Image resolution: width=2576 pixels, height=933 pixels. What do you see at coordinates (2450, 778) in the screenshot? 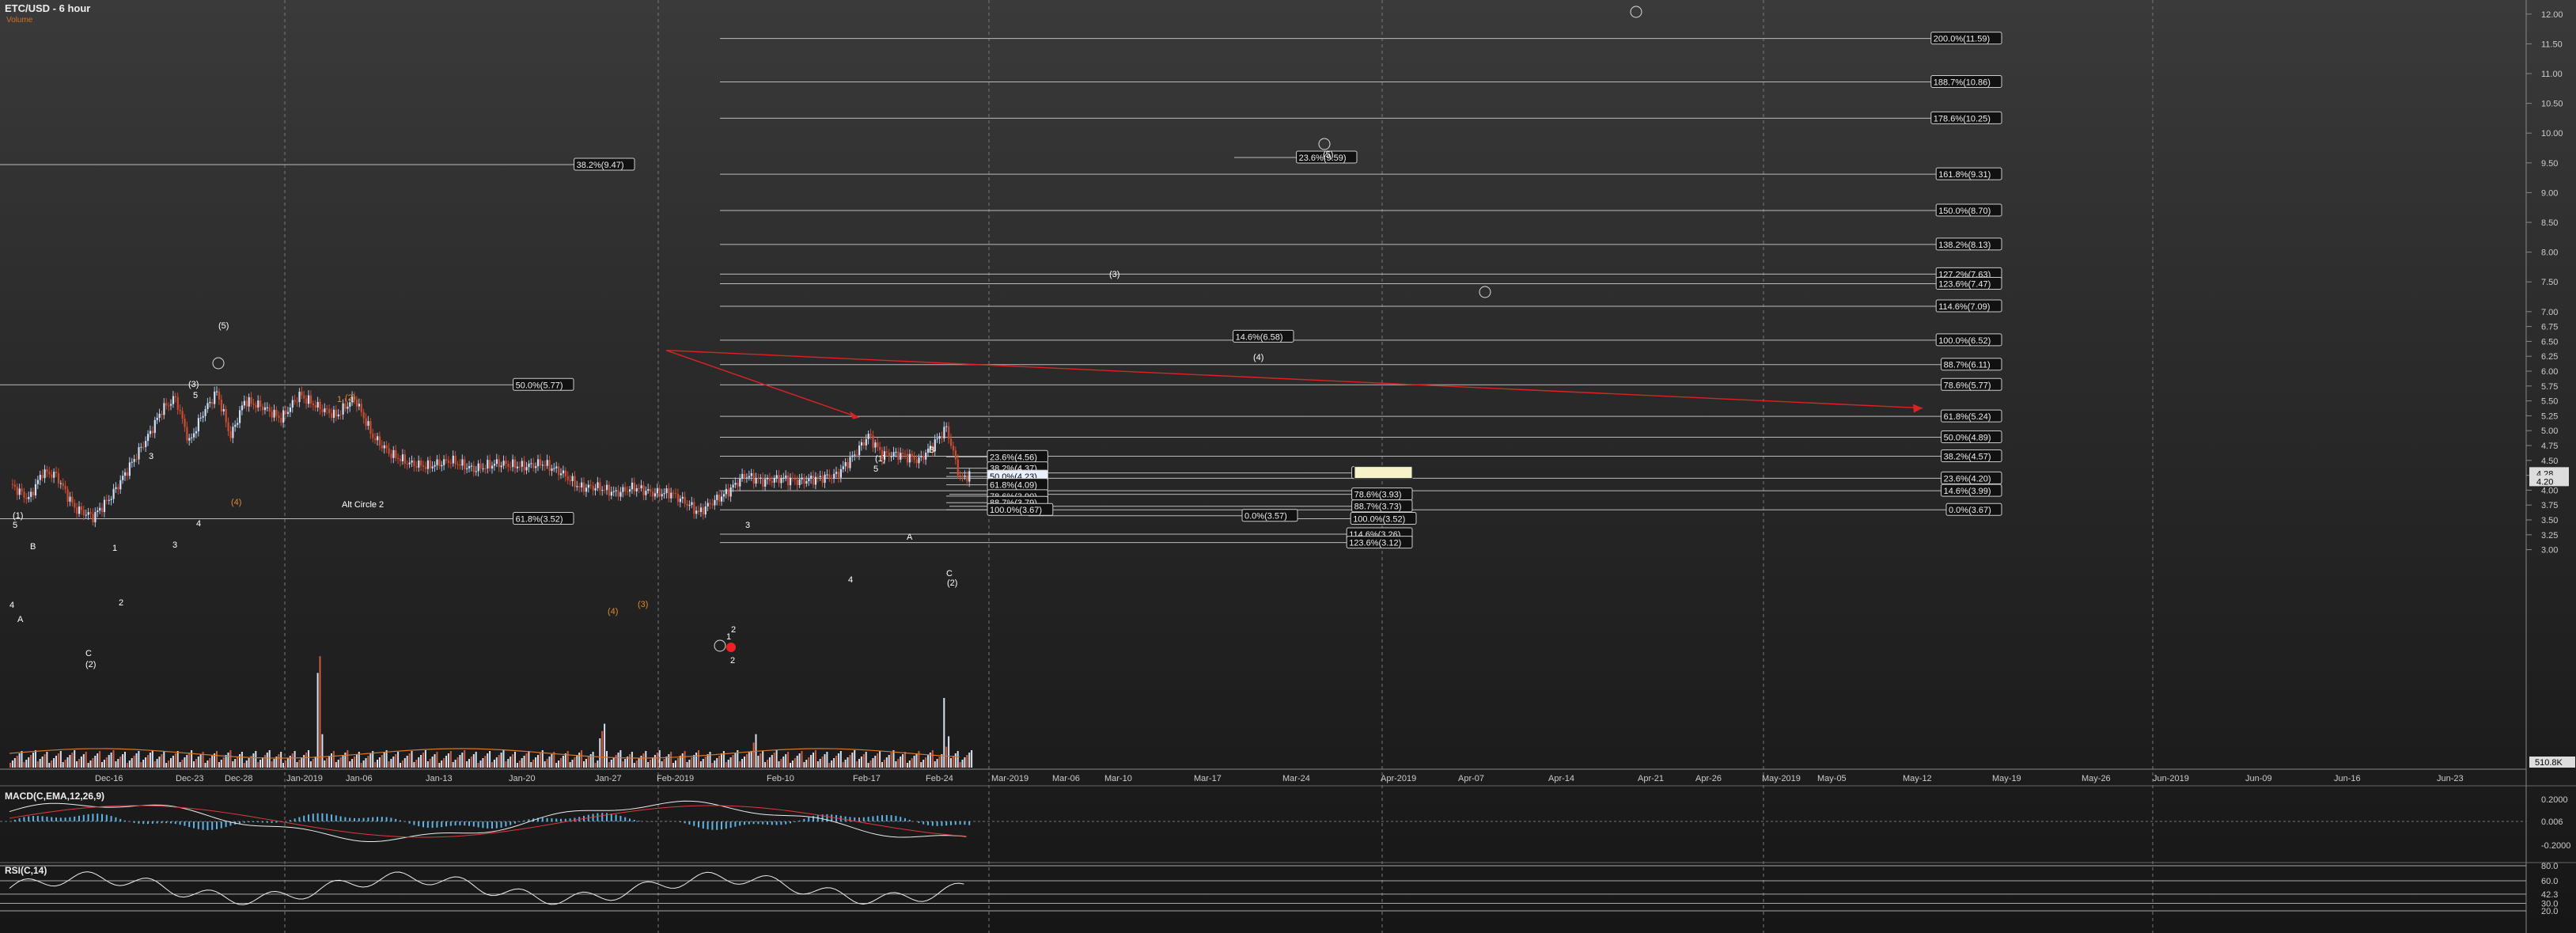
I see `time-tick-label: Jun-23` at bounding box center [2450, 778].